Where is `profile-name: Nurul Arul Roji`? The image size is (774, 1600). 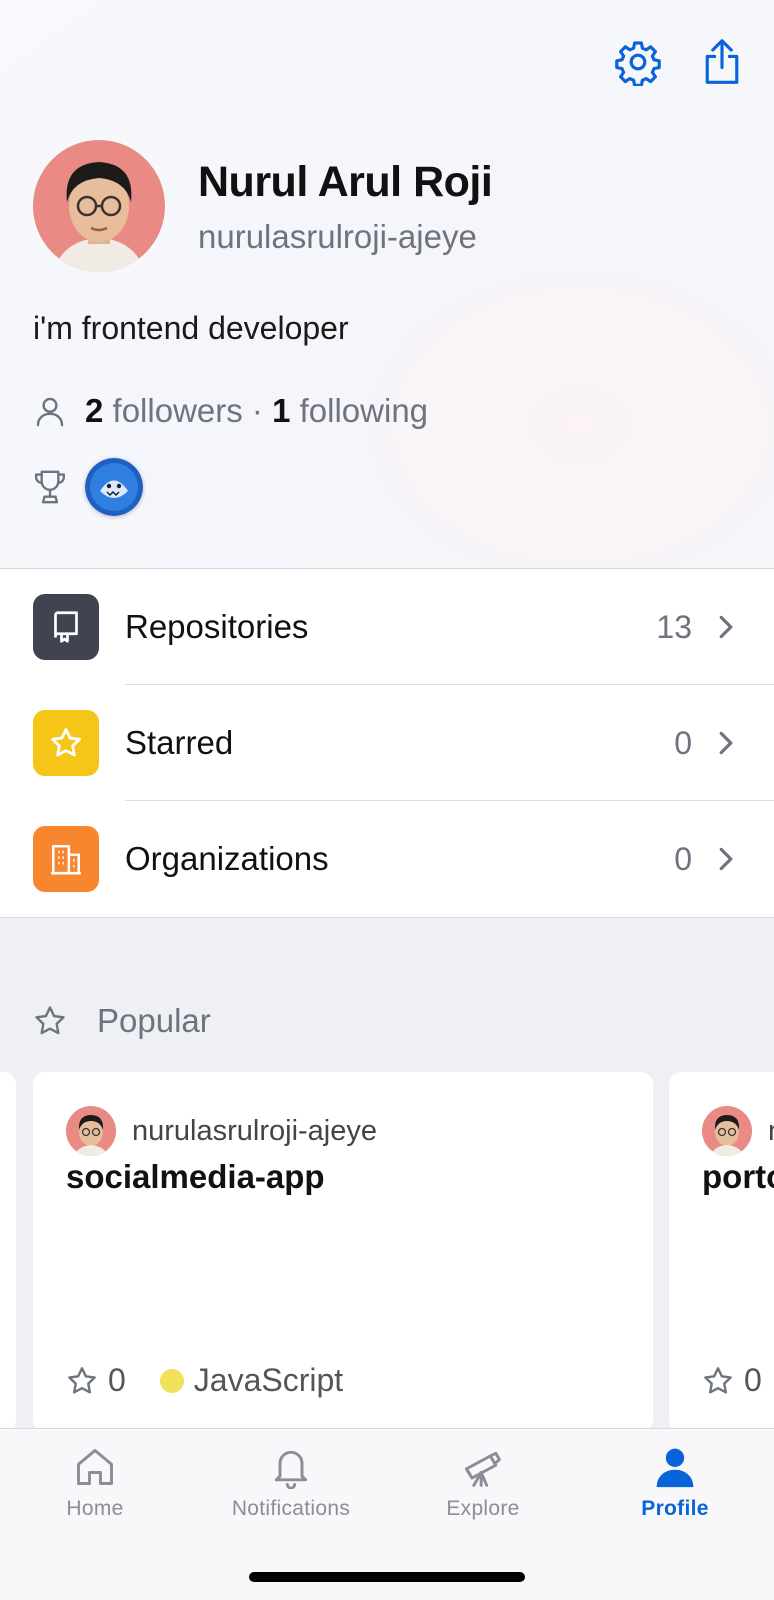 profile-name: Nurul Arul Roji is located at coordinates (345, 182).